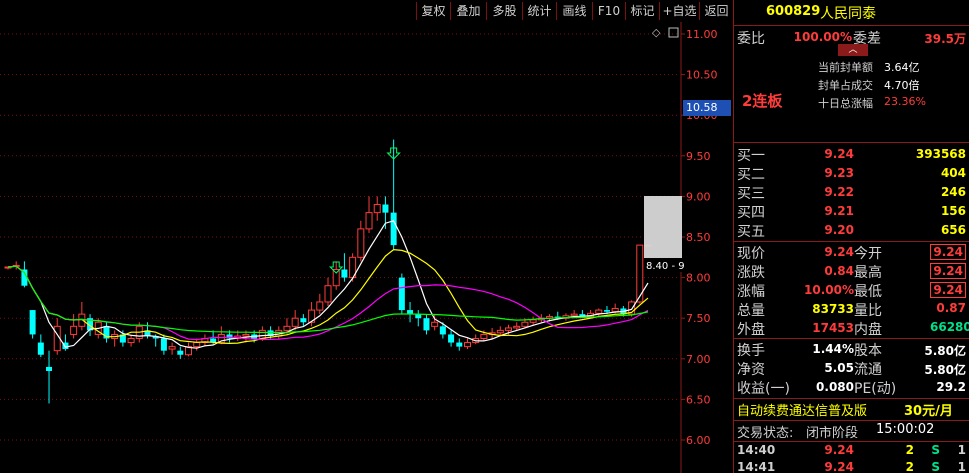  Describe the element at coordinates (833, 349) in the screenshot. I see `fund-value: 1.44%` at that location.